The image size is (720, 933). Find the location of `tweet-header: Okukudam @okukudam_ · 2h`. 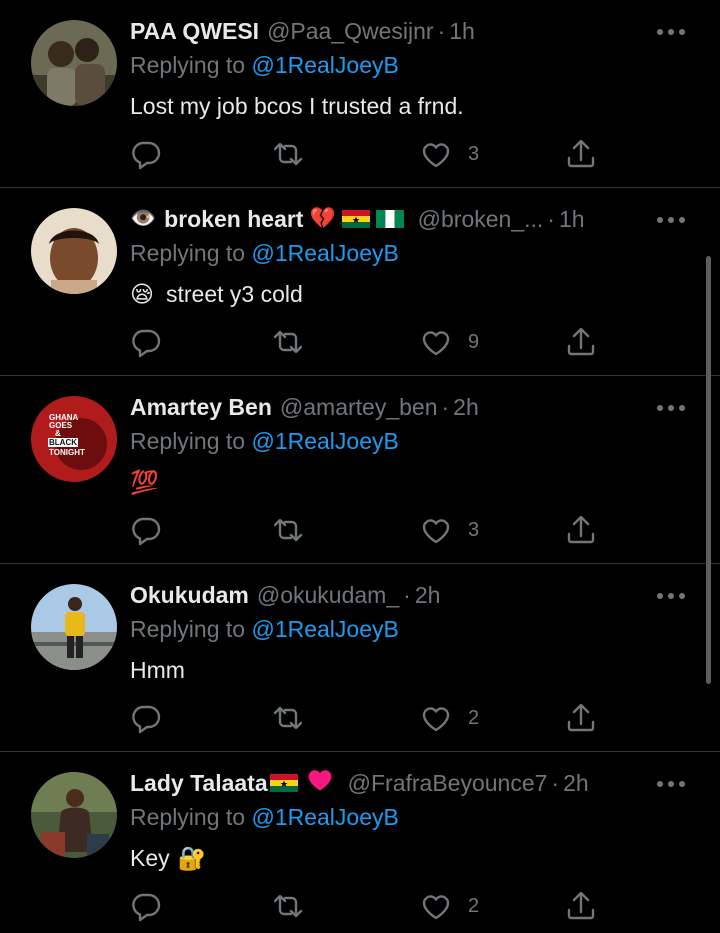

tweet-header: Okukudam @okukudam_ · 2h is located at coordinates (390, 595).